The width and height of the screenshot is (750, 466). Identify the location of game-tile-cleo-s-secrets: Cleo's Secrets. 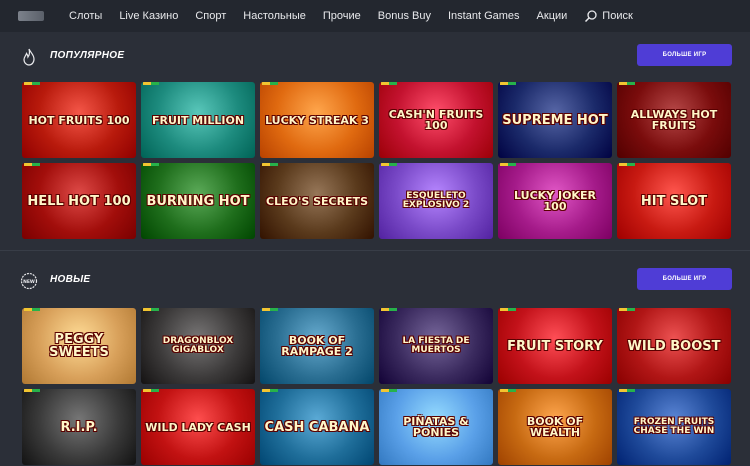
(317, 201).